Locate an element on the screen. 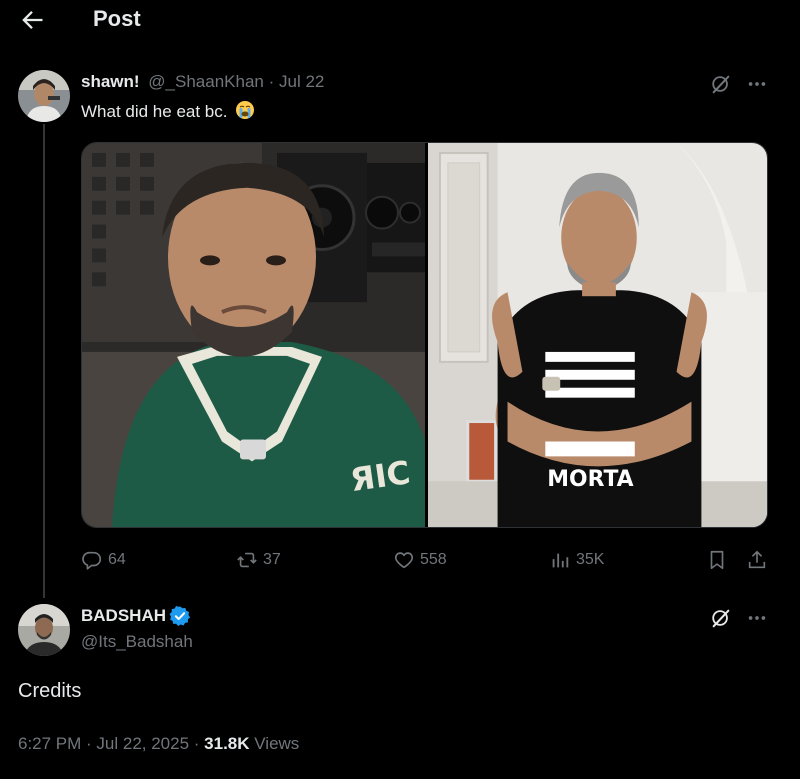  heart-icon is located at coordinates (404, 560).